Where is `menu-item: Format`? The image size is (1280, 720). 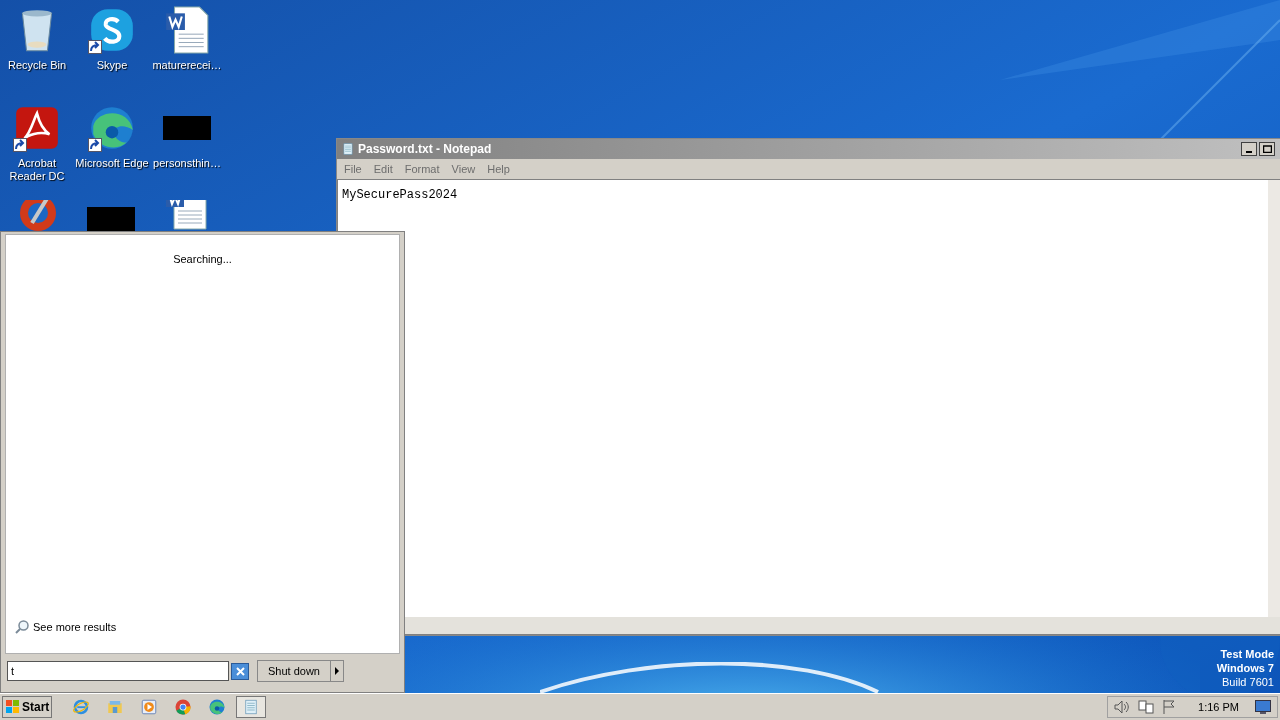 menu-item: Format is located at coordinates (422, 169).